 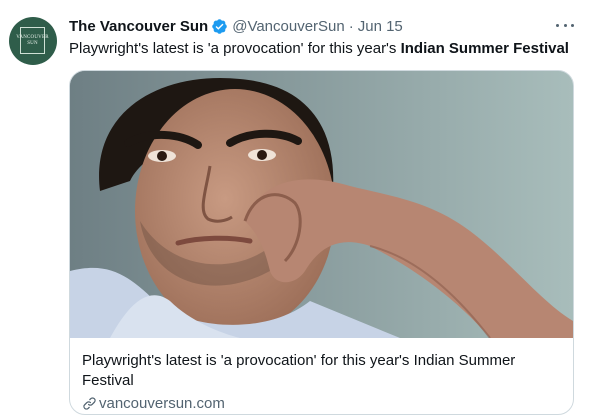 I want to click on logo-text-line-2: SUN, so click(x=32, y=43).